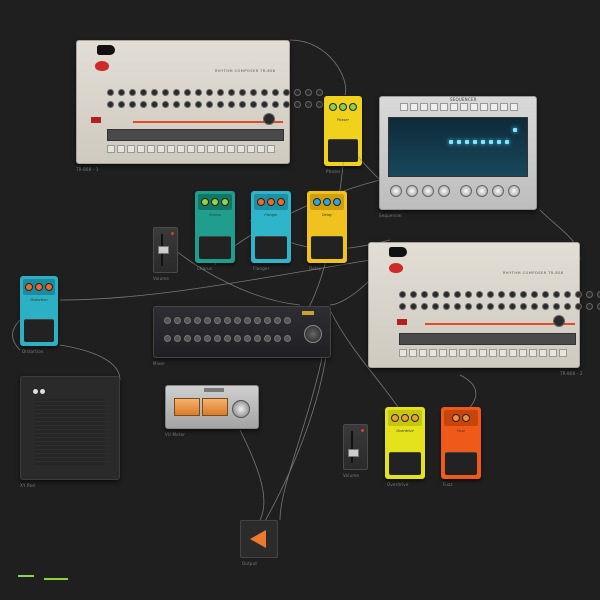 The width and height of the screenshot is (600, 600). I want to click on mixer-badge, so click(308, 313).